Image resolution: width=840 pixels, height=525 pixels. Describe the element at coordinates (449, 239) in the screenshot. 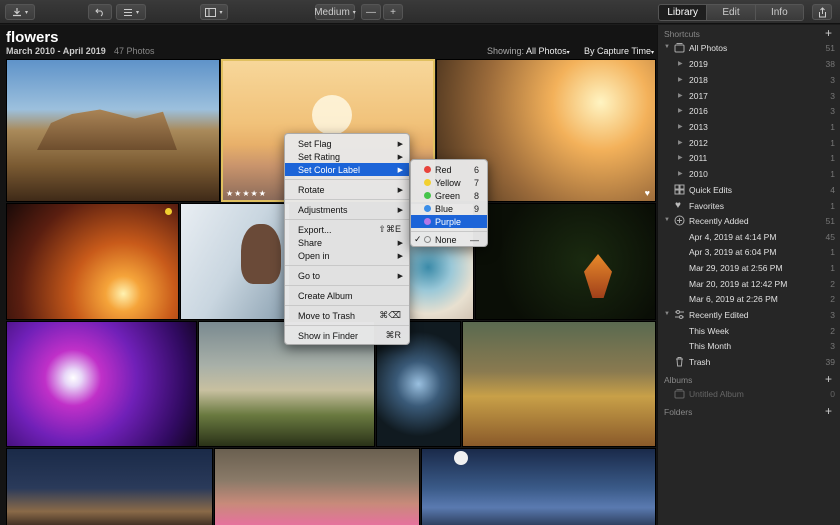

I see `color-option-none: ✓ None —` at that location.